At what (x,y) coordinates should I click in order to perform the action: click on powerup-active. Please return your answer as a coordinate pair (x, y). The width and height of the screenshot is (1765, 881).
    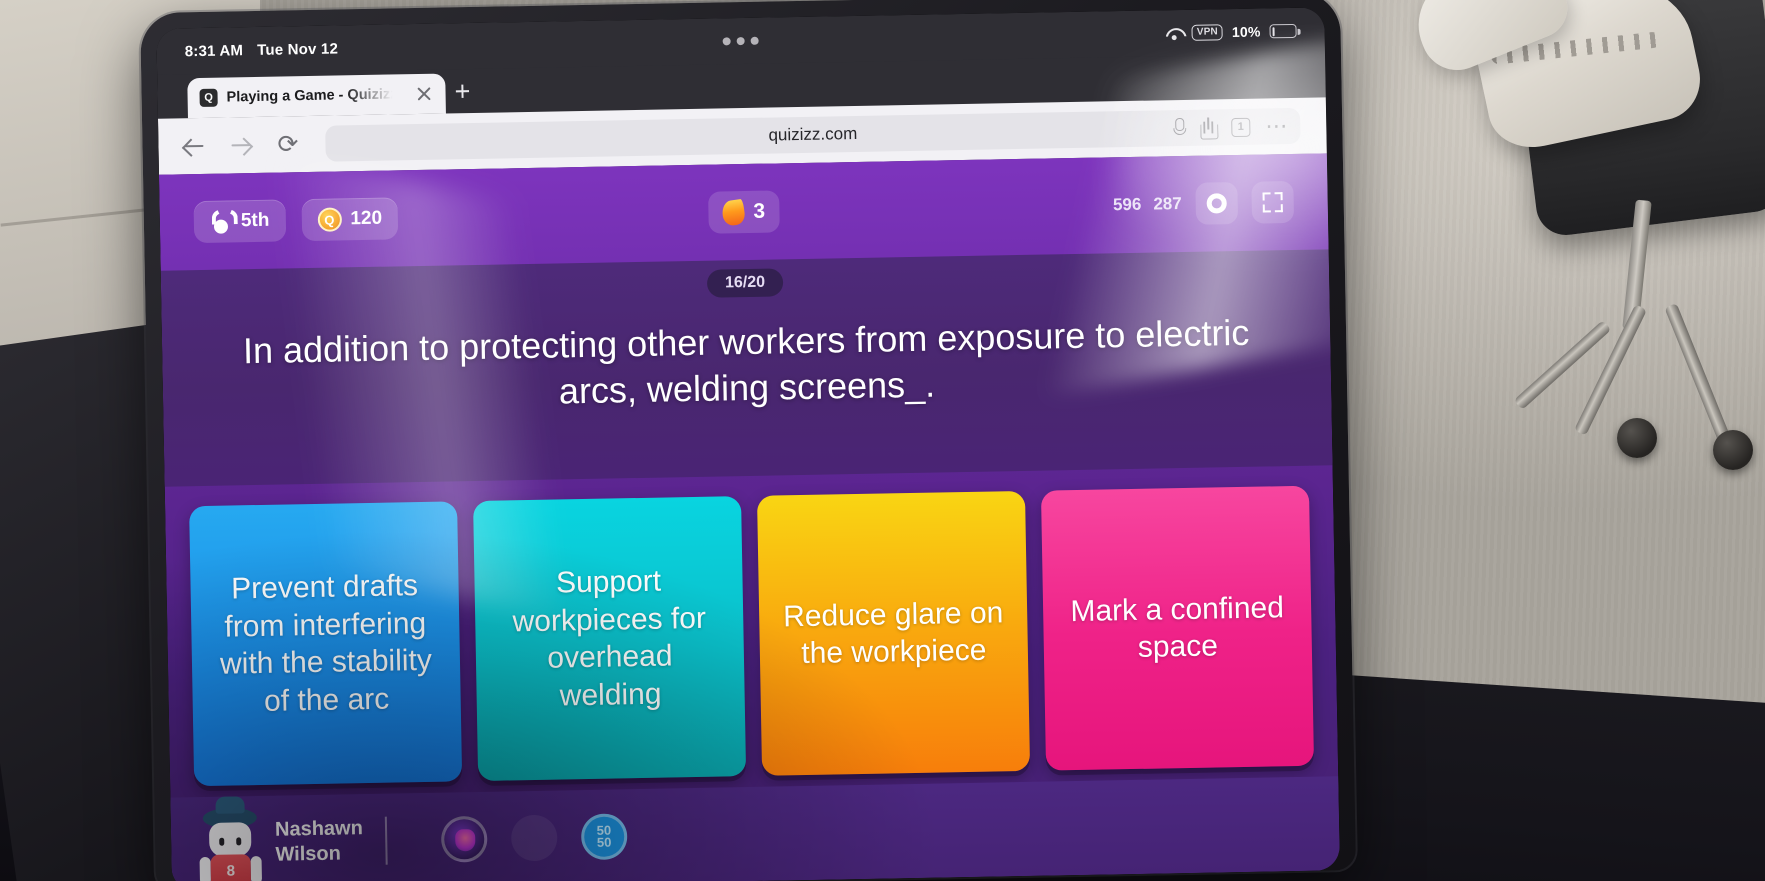
    Looking at the image, I should click on (464, 839).